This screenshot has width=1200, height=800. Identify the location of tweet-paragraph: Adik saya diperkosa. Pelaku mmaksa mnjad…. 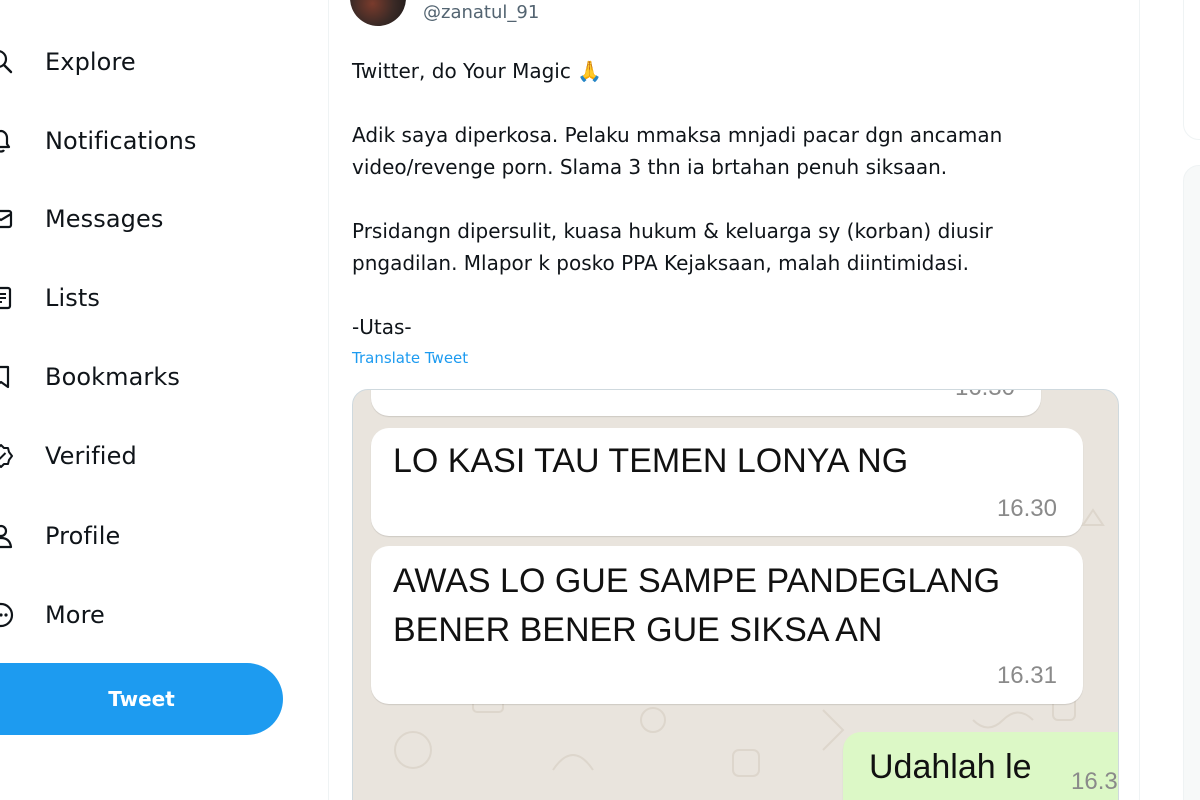
(677, 151).